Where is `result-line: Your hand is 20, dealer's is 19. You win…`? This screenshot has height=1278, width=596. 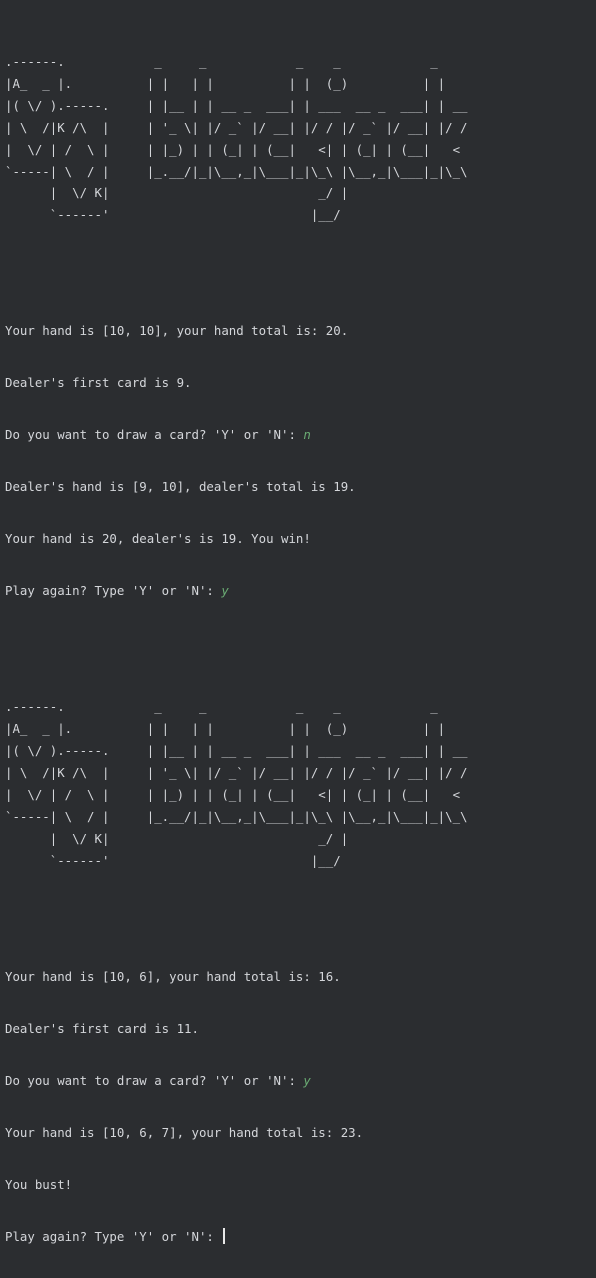
result-line: Your hand is 20, dealer's is 19. You win… is located at coordinates (300, 539).